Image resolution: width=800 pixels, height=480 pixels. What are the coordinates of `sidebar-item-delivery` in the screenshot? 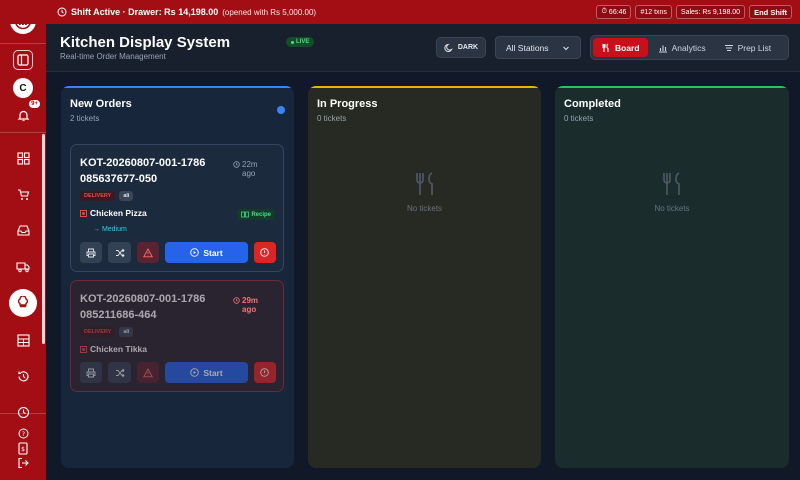 It's located at (23, 266).